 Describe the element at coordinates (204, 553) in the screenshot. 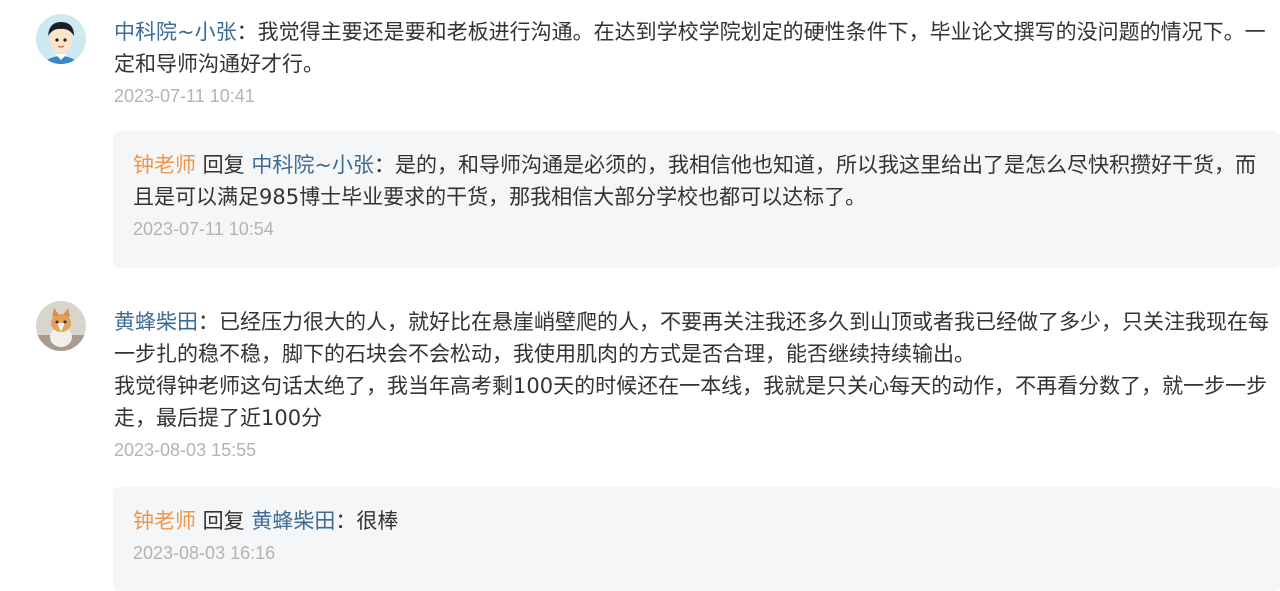

I see `reply-time: 2023-08-03 16:16` at that location.